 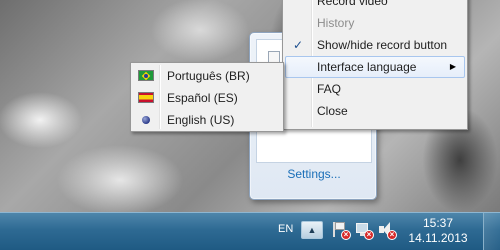 I want to click on clock: 15:37 14.11.2013, so click(x=438, y=231).